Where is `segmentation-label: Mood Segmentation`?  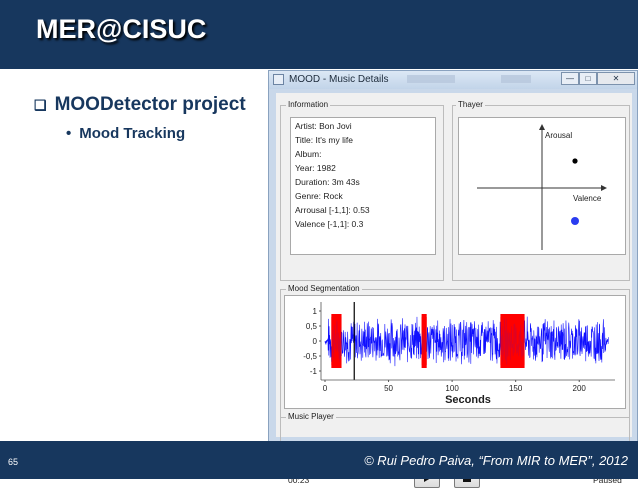
segmentation-label: Mood Segmentation is located at coordinates (324, 288).